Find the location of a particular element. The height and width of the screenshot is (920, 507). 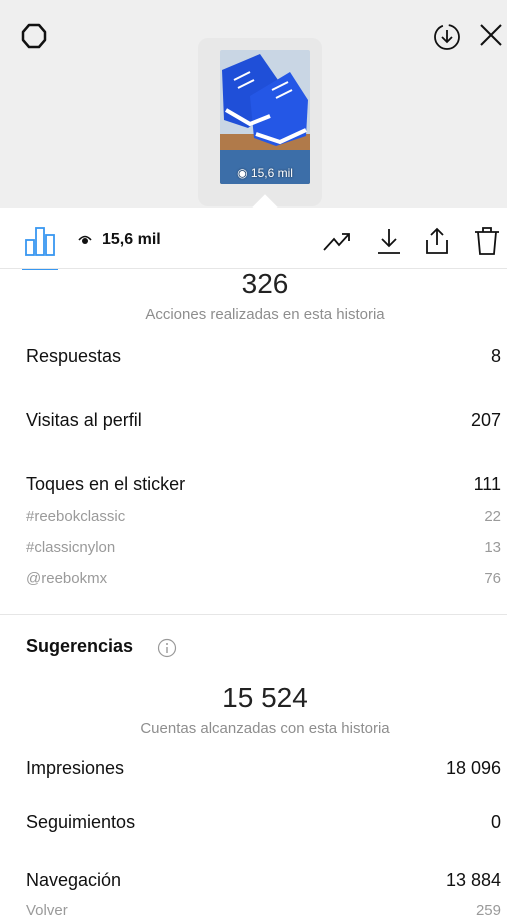

insights-icon is located at coordinates (40, 241).